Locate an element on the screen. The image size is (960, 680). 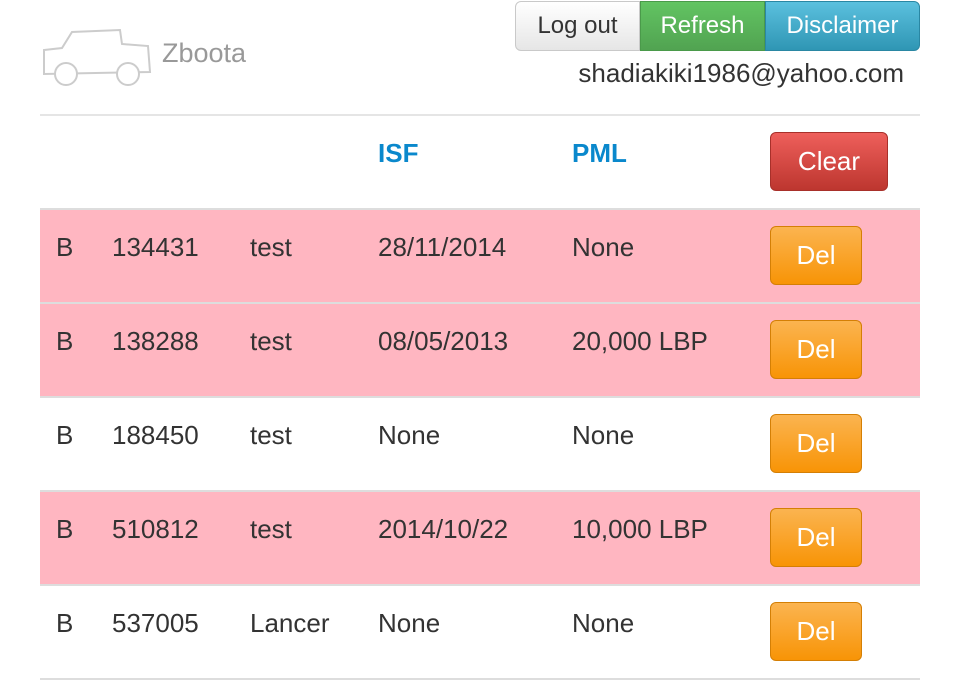
plate-number-cell: 537005 is located at coordinates (155, 623).